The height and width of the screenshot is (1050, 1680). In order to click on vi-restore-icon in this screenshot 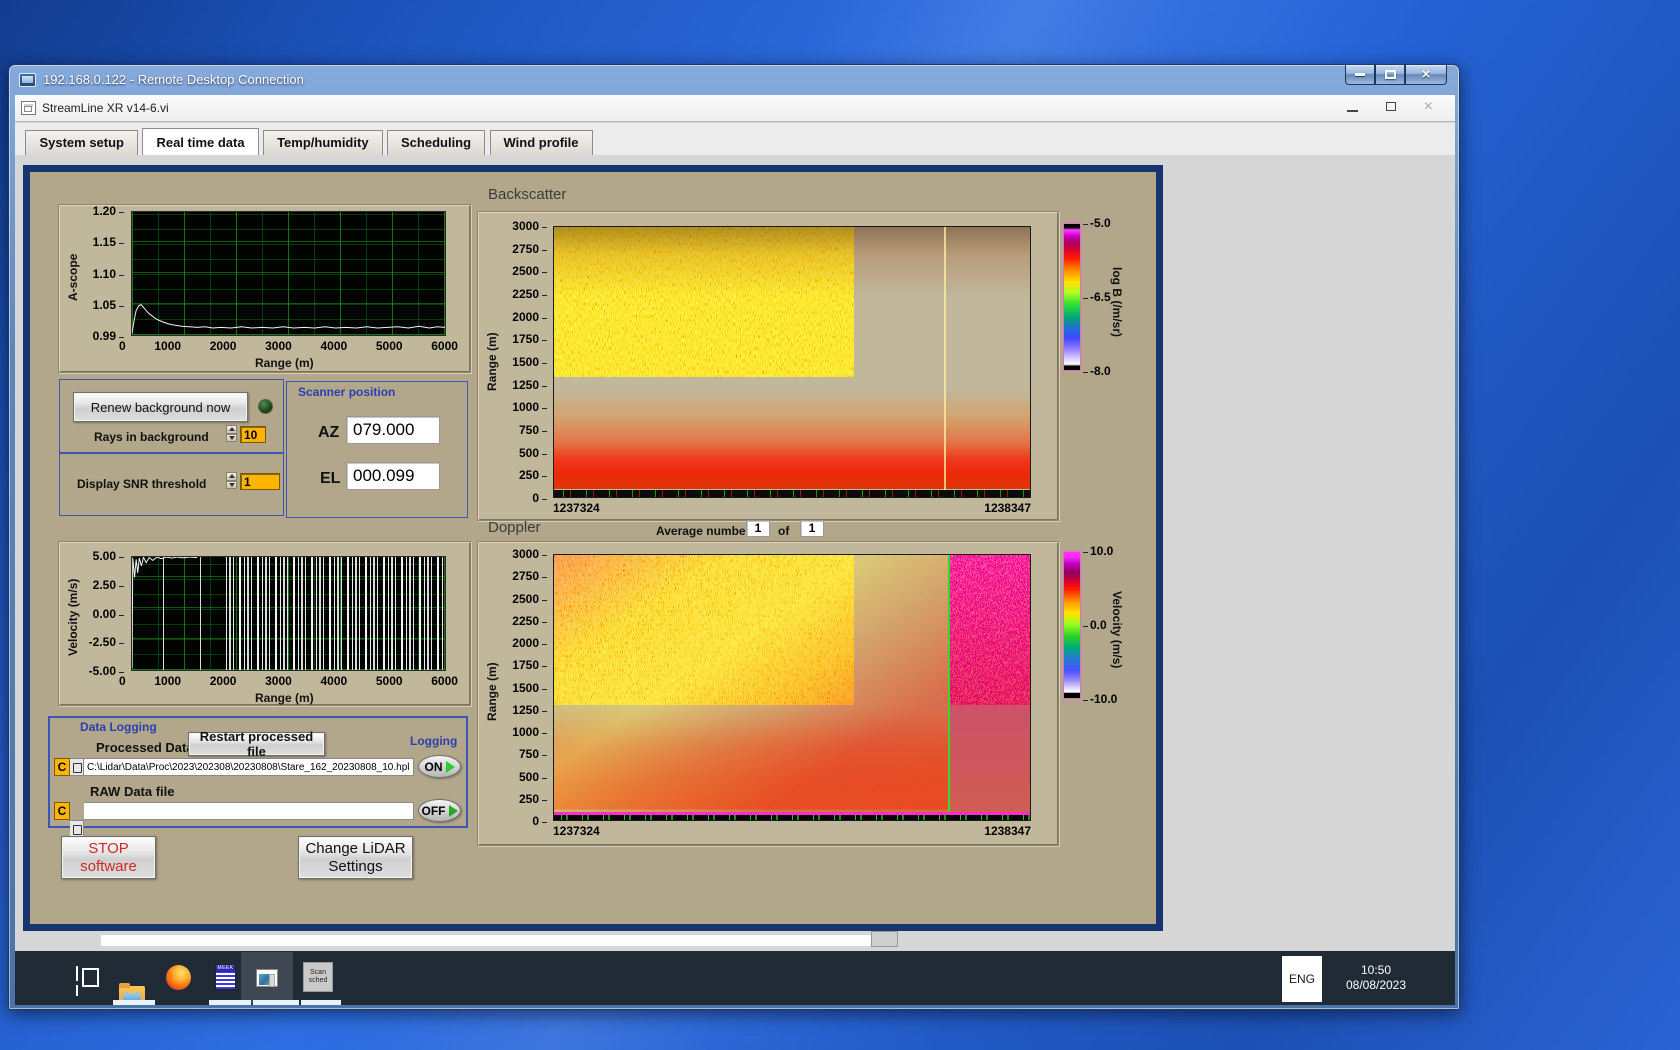, I will do `click(1392, 105)`.